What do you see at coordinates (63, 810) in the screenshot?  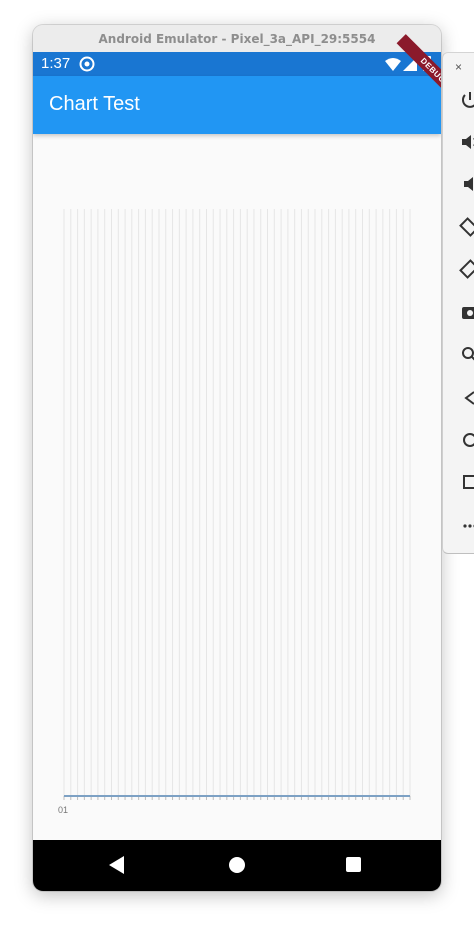 I see `x-tick-label: 01` at bounding box center [63, 810].